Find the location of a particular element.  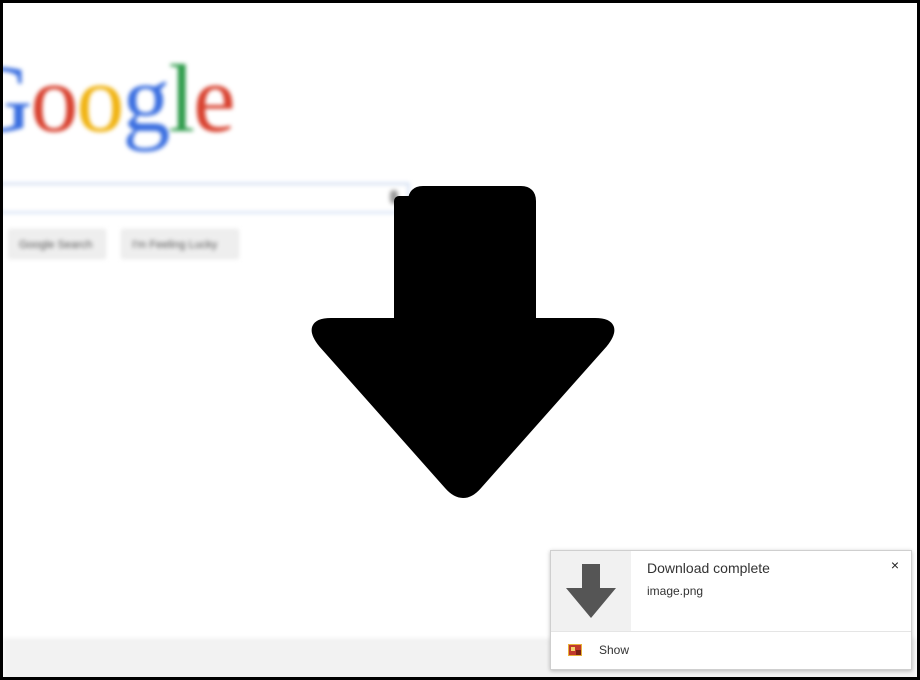

logo-letter: g is located at coordinates (146, 98).